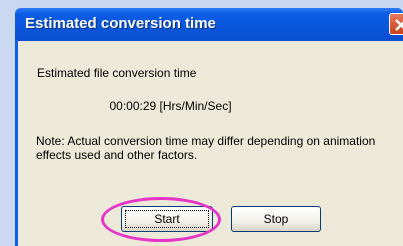 The height and width of the screenshot is (246, 403). I want to click on stop-button: Stop, so click(276, 219).